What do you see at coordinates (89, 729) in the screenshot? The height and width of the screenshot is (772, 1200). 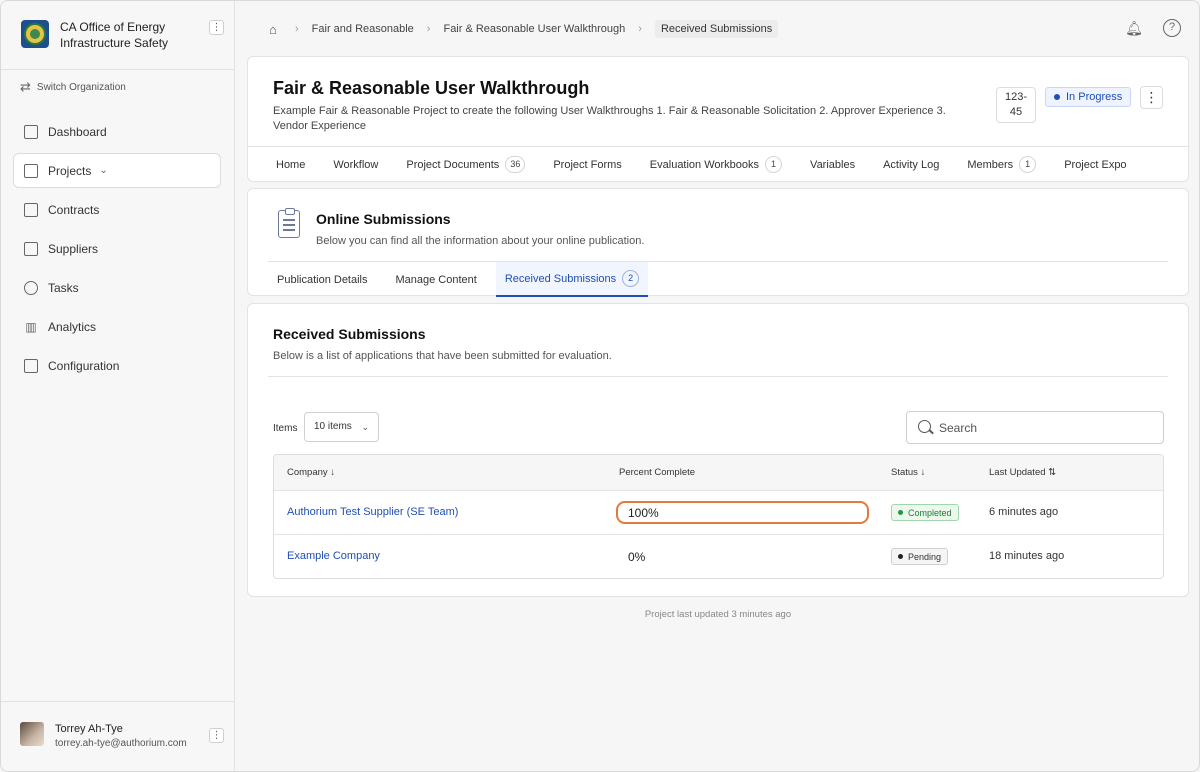 I see `user-name: Torrey Ah-Tye` at bounding box center [89, 729].